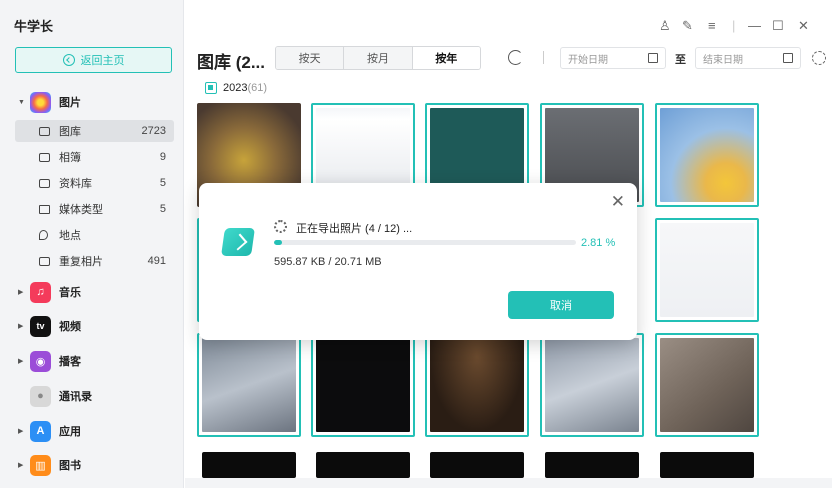 This screenshot has width=832, height=488. What do you see at coordinates (723, 60) in the screenshot?
I see `end-date-placeholder: 结束日期` at bounding box center [723, 60].